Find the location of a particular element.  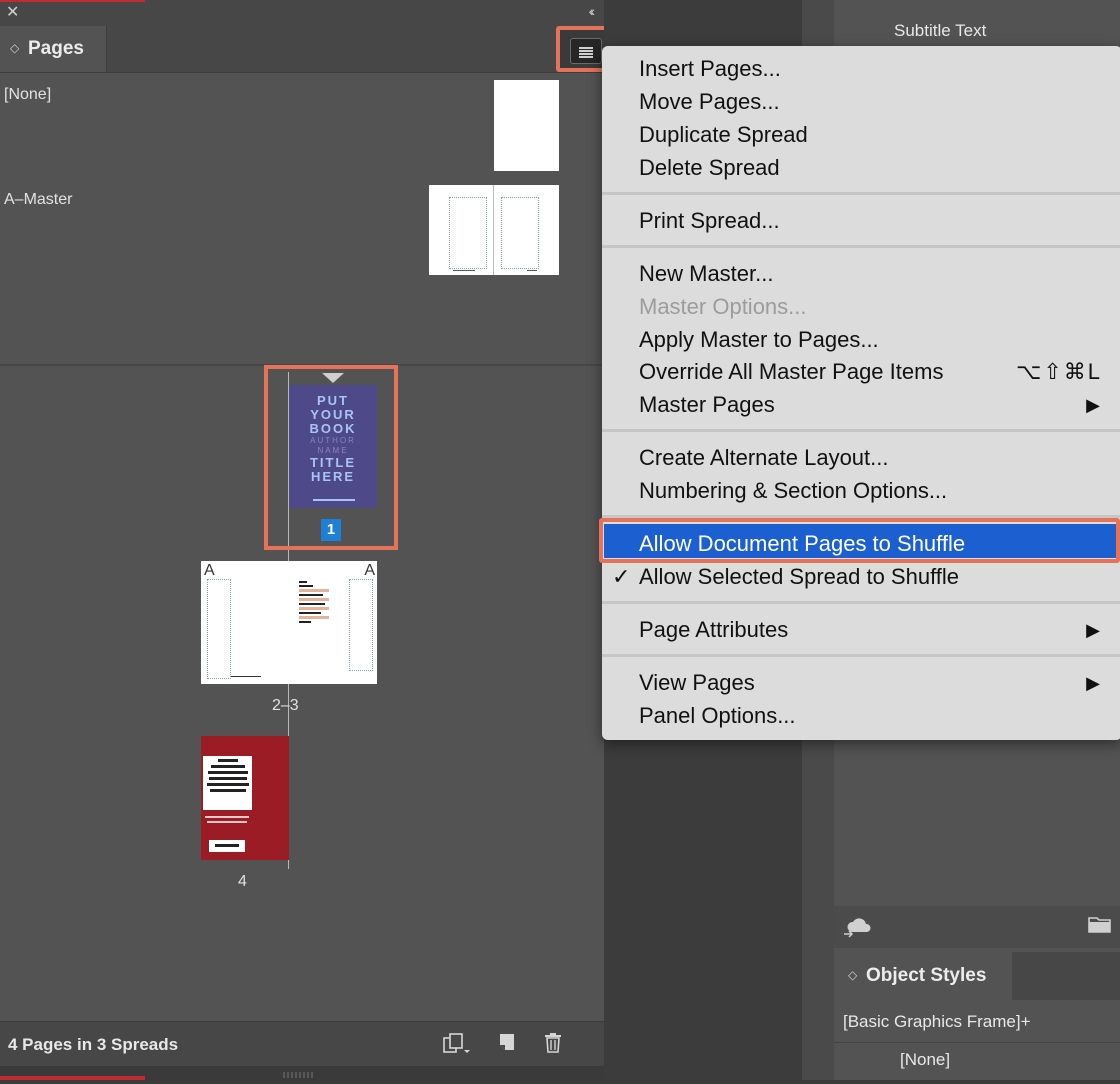

master-prefix-right: A is located at coordinates (369, 570).